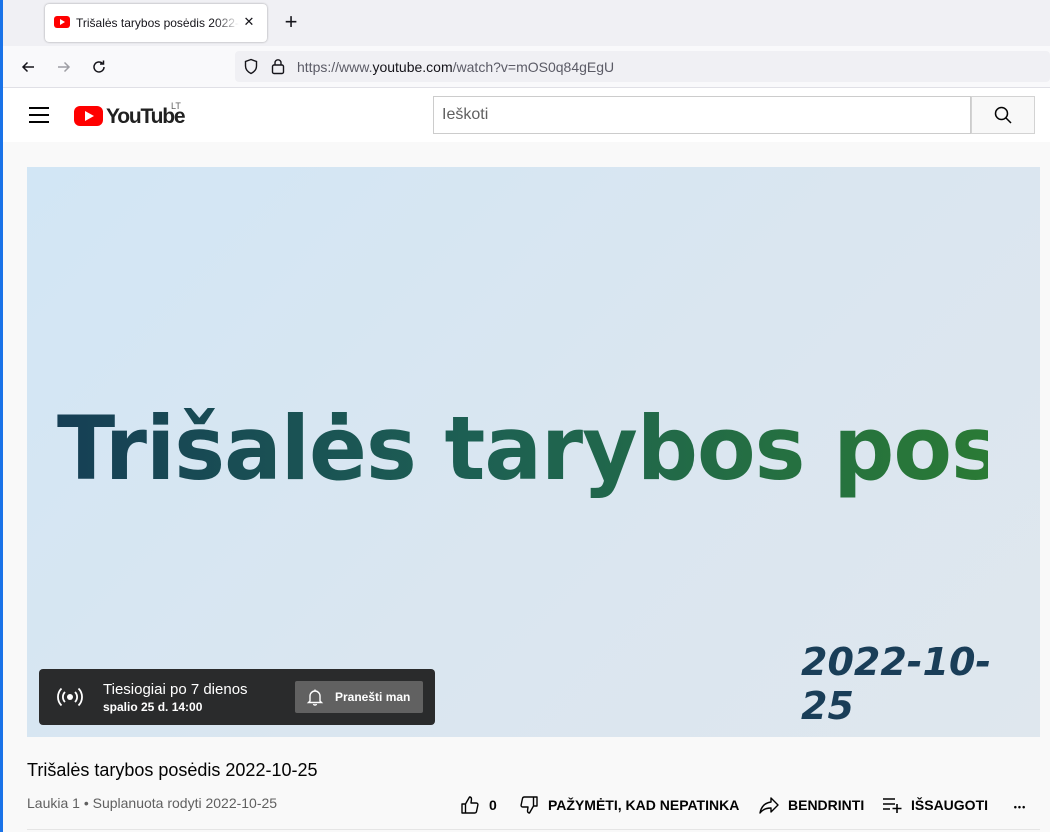 The width and height of the screenshot is (1050, 832). I want to click on save-label: IŠSAUGOTI, so click(950, 805).